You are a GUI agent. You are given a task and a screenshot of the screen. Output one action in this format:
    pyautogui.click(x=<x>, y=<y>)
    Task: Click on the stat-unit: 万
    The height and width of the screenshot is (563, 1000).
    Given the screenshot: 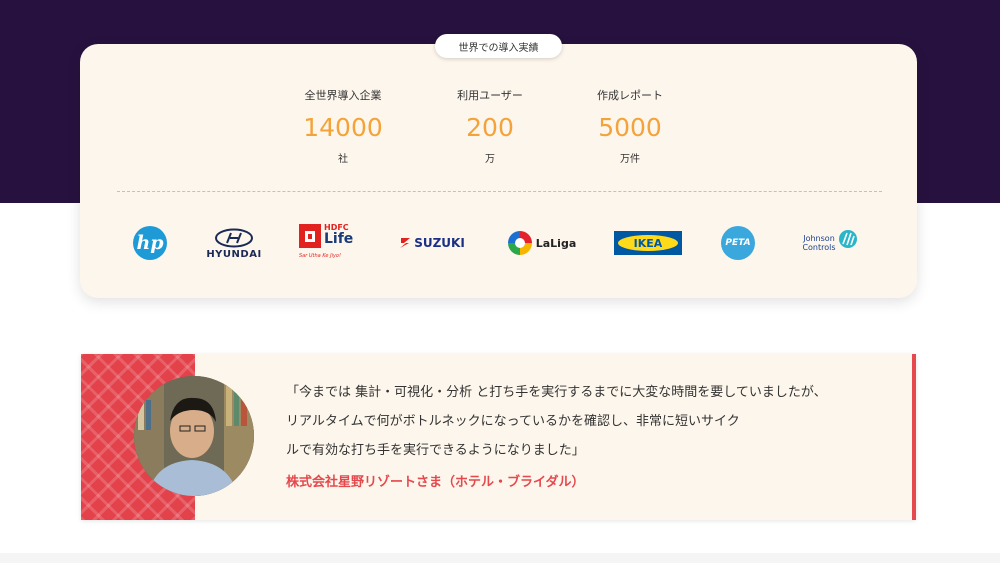 What is the action you would take?
    pyautogui.click(x=490, y=159)
    